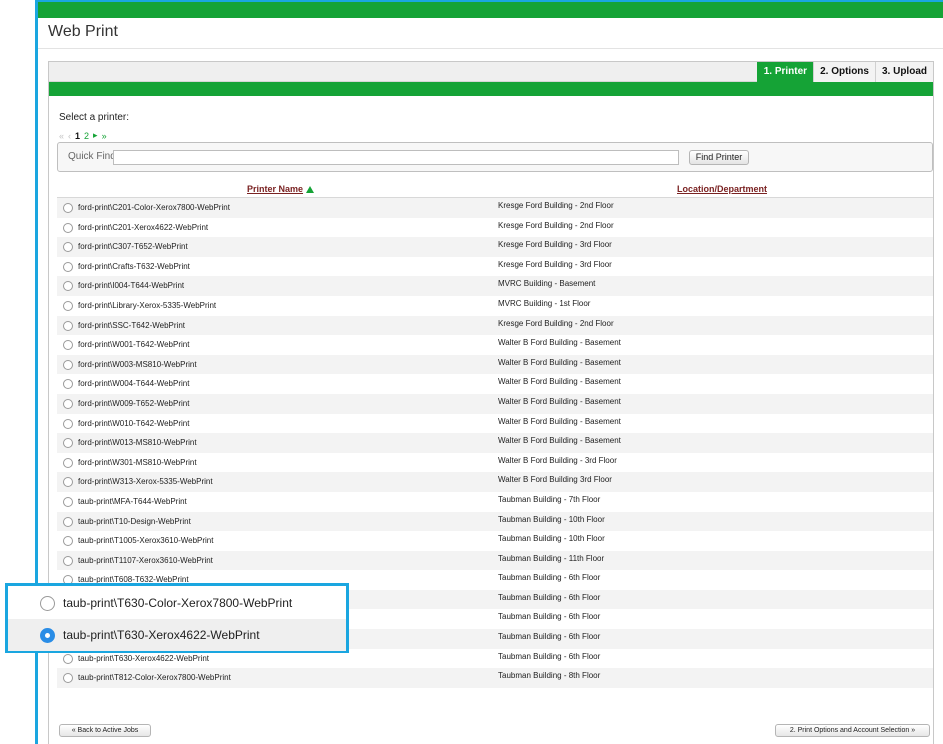  I want to click on quick-find-label: Quick Find:, so click(93, 156).